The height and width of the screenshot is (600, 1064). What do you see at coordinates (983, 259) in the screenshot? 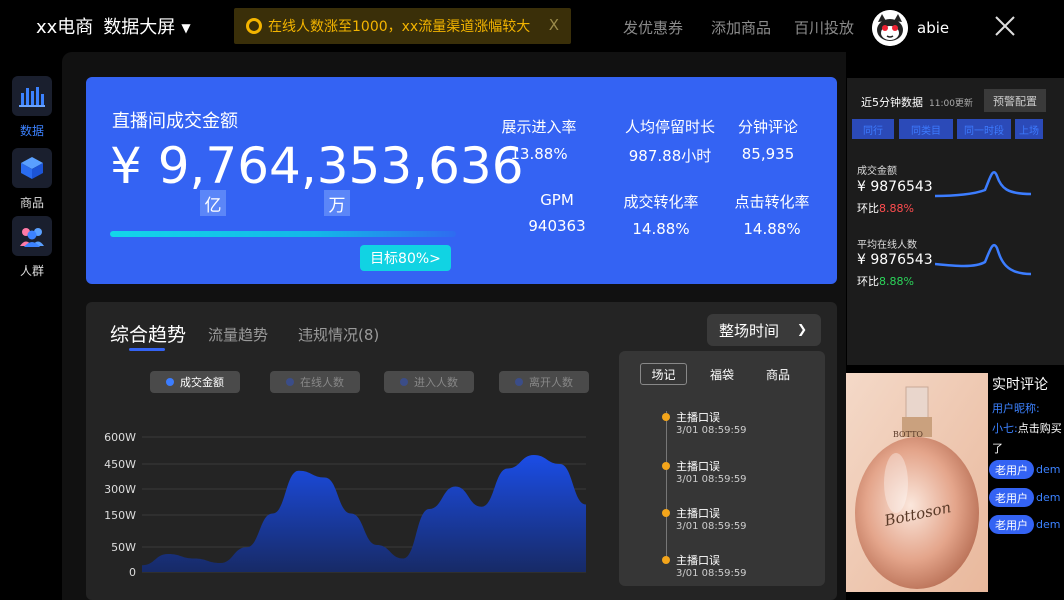
I see `online-sparkline` at bounding box center [983, 259].